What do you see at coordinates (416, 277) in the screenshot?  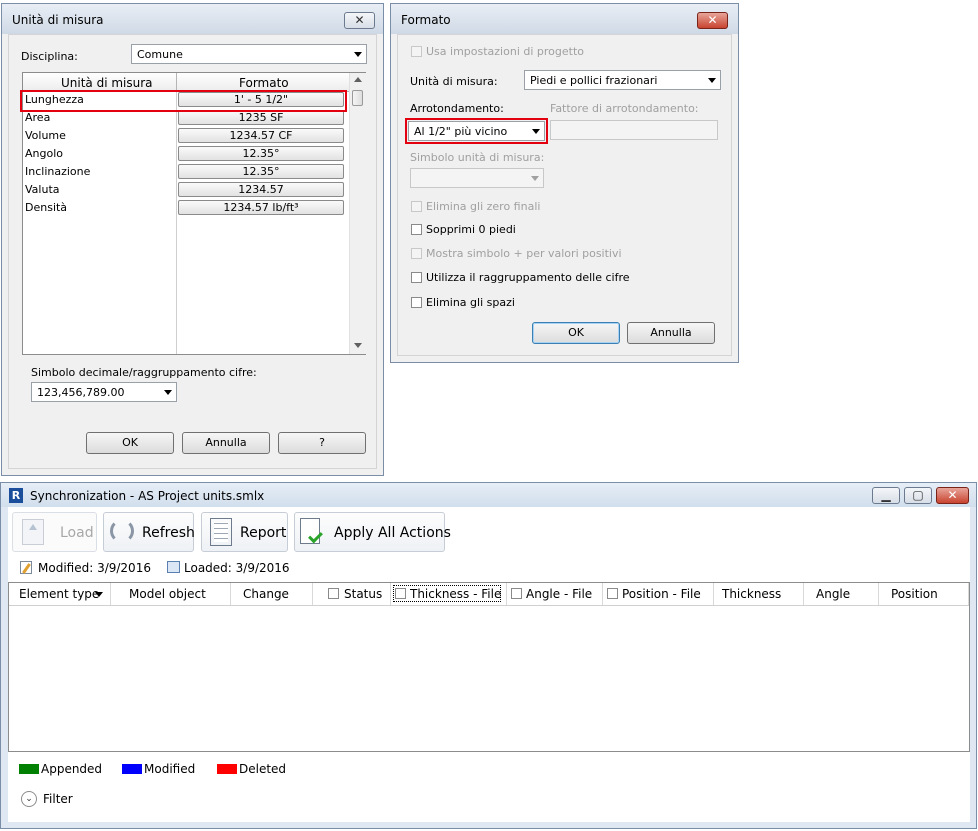 I see `digit-grouping-checkbox` at bounding box center [416, 277].